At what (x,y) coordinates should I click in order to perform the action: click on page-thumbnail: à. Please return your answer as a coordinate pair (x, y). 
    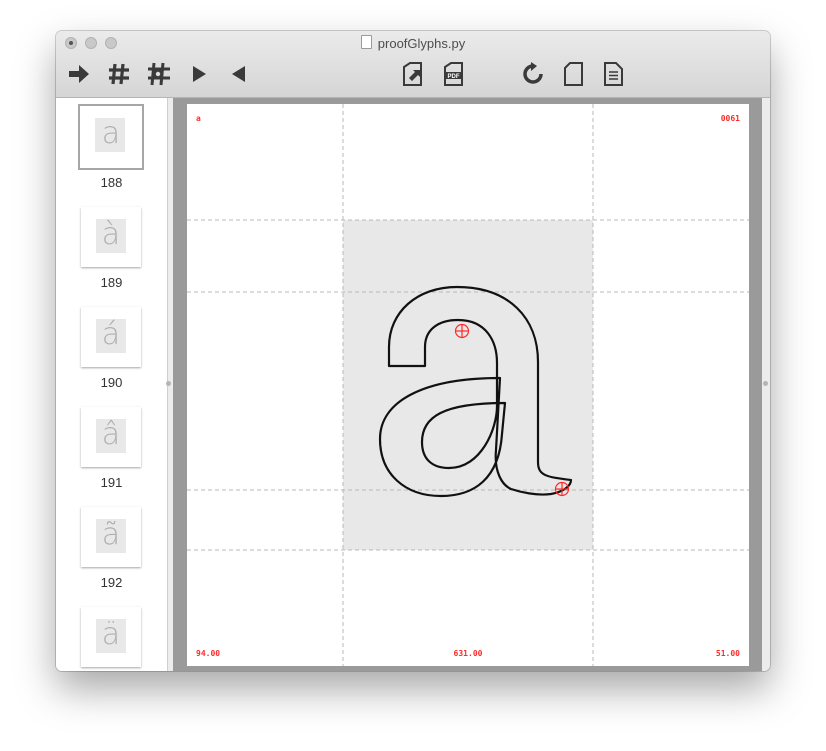
    Looking at the image, I should click on (111, 237).